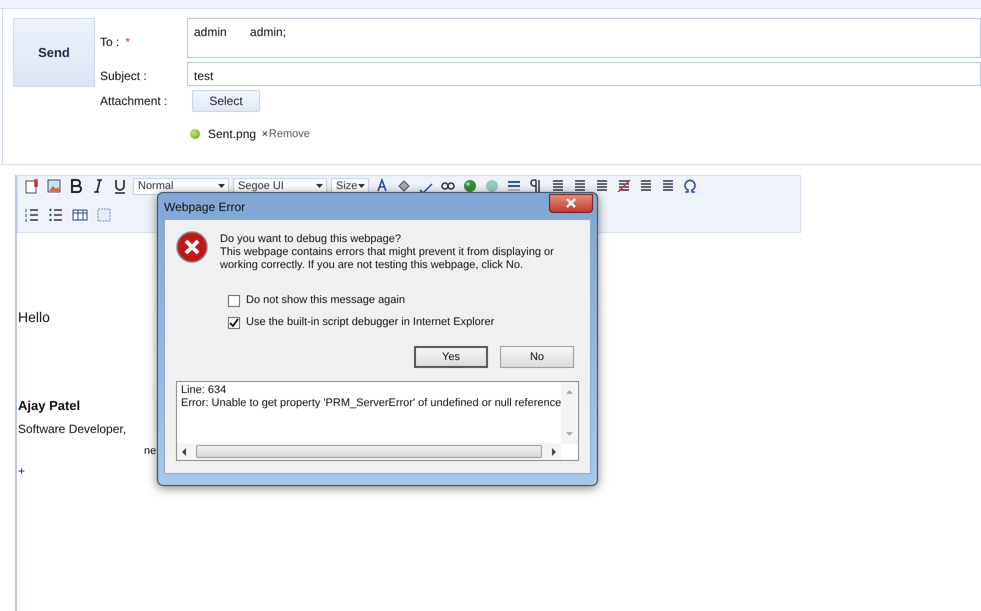  I want to click on field-label: Subject :, so click(123, 76).